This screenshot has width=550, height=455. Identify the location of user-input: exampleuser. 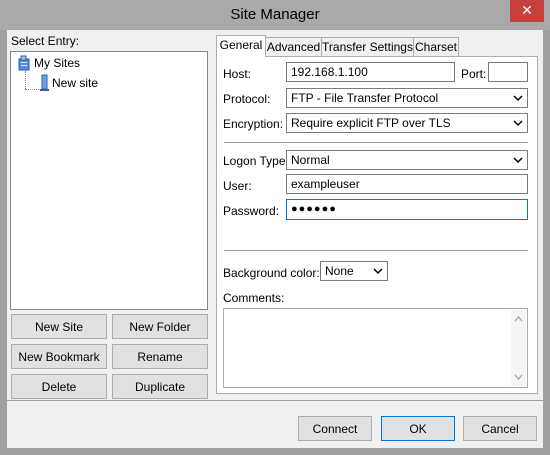
(407, 184).